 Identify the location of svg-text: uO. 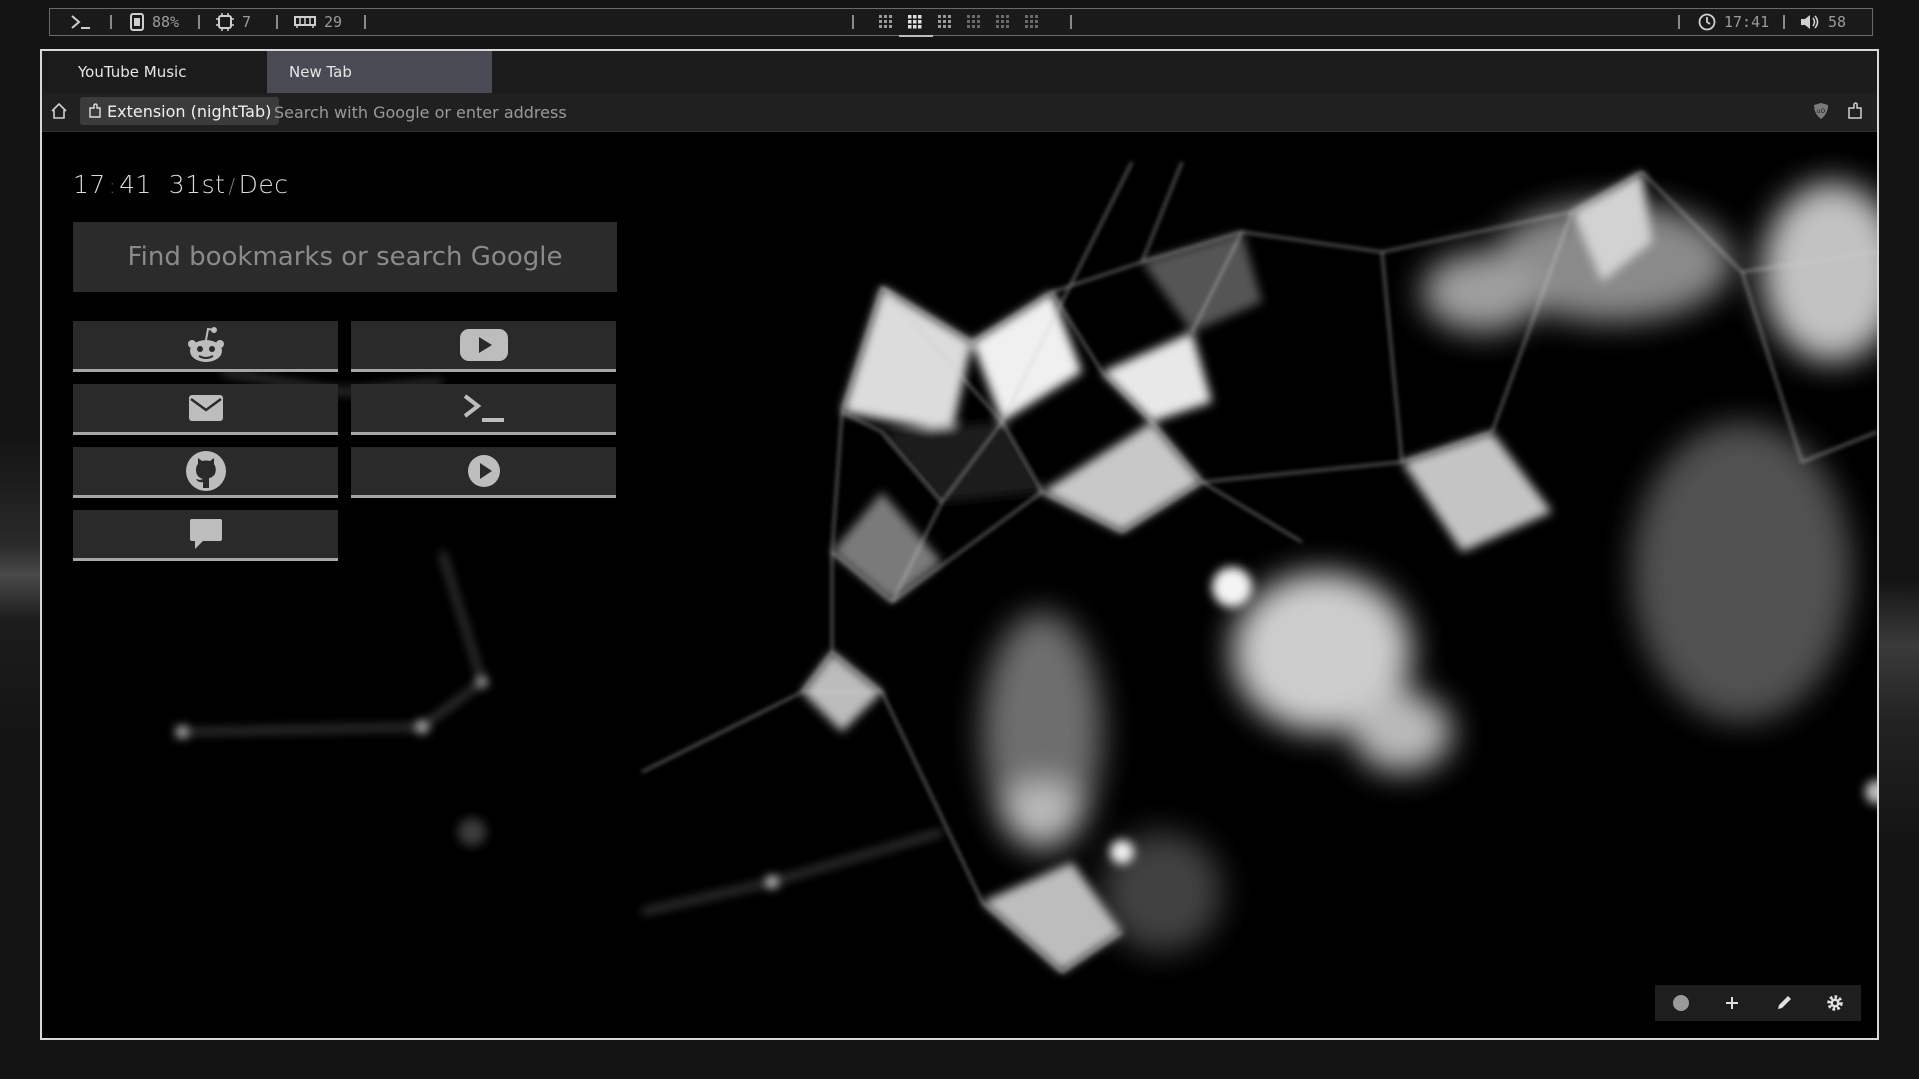
(1821, 111).